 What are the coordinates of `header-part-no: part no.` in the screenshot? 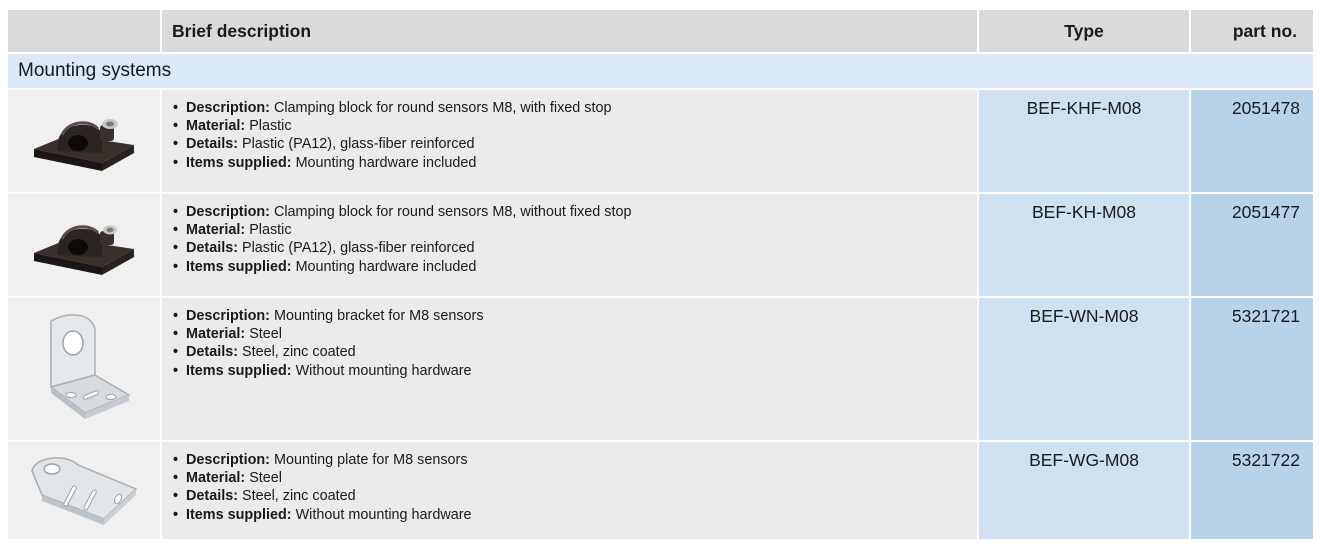 It's located at (1251, 31).